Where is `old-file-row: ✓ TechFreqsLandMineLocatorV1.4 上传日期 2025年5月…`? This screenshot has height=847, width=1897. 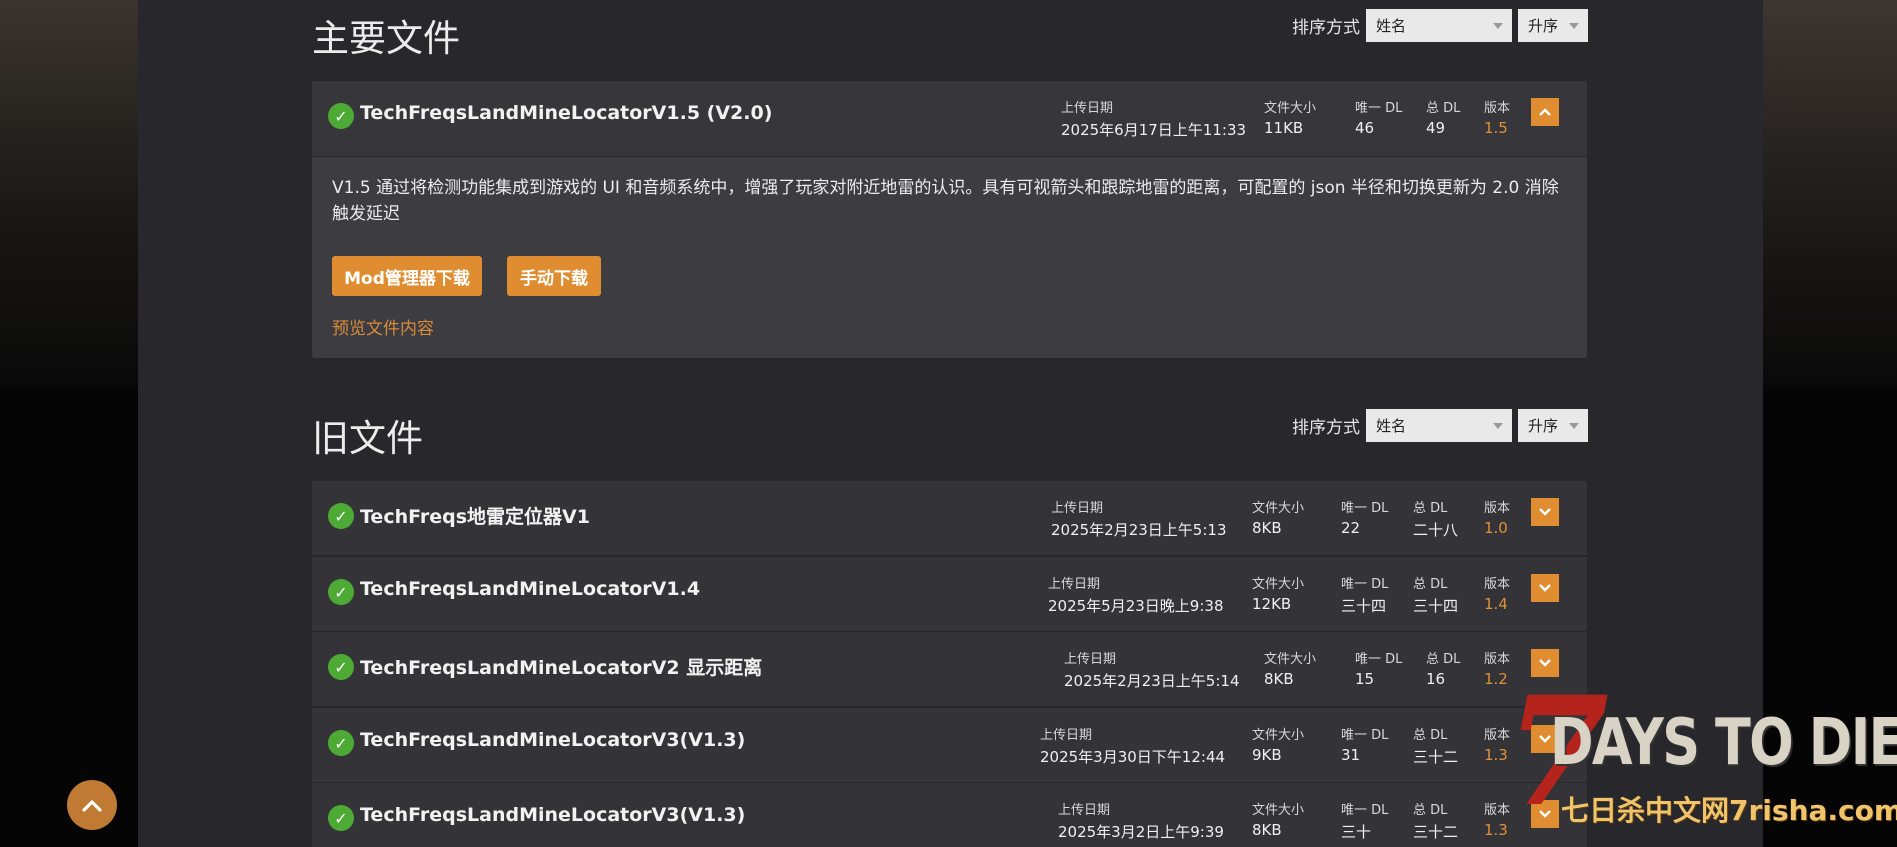 old-file-row: ✓ TechFreqsLandMineLocatorV1.4 上传日期 2025年5月… is located at coordinates (949, 594).